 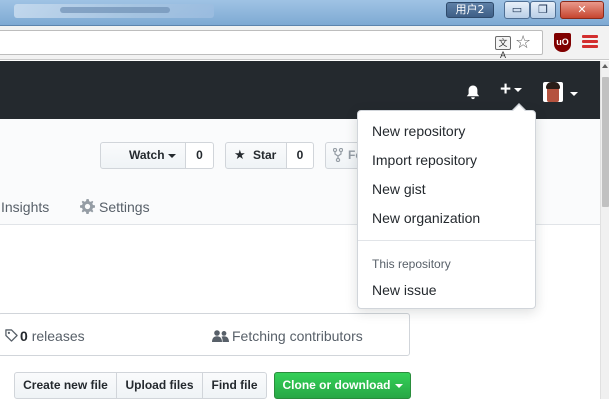 I want to click on menu-item-new-gist: New gist, so click(x=399, y=189).